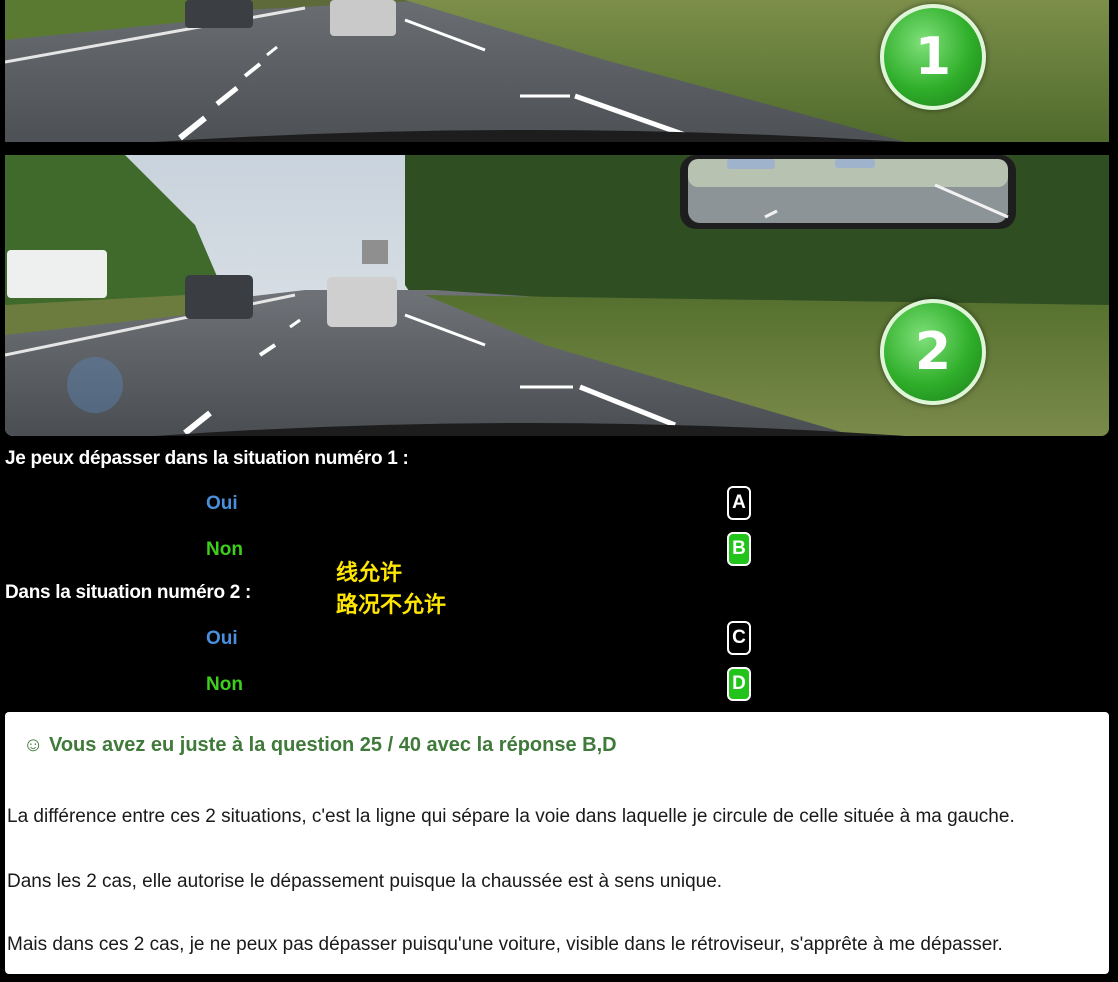  What do you see at coordinates (224, 550) in the screenshot?
I see `question-1-option-non: Non` at bounding box center [224, 550].